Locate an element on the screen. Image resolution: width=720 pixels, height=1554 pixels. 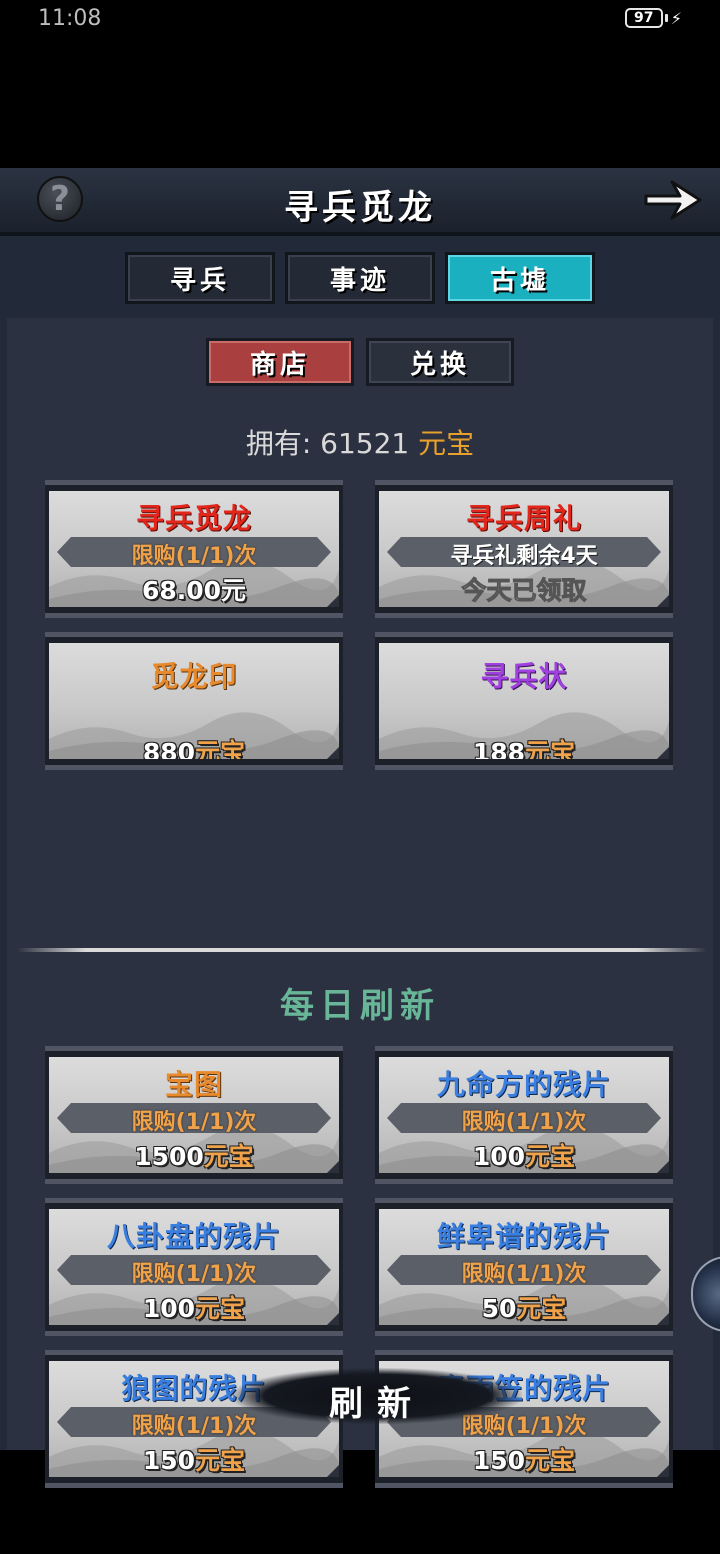
card-background: 八卦盘的残片 限购(1/1)次 100元宝 is located at coordinates (194, 1267).